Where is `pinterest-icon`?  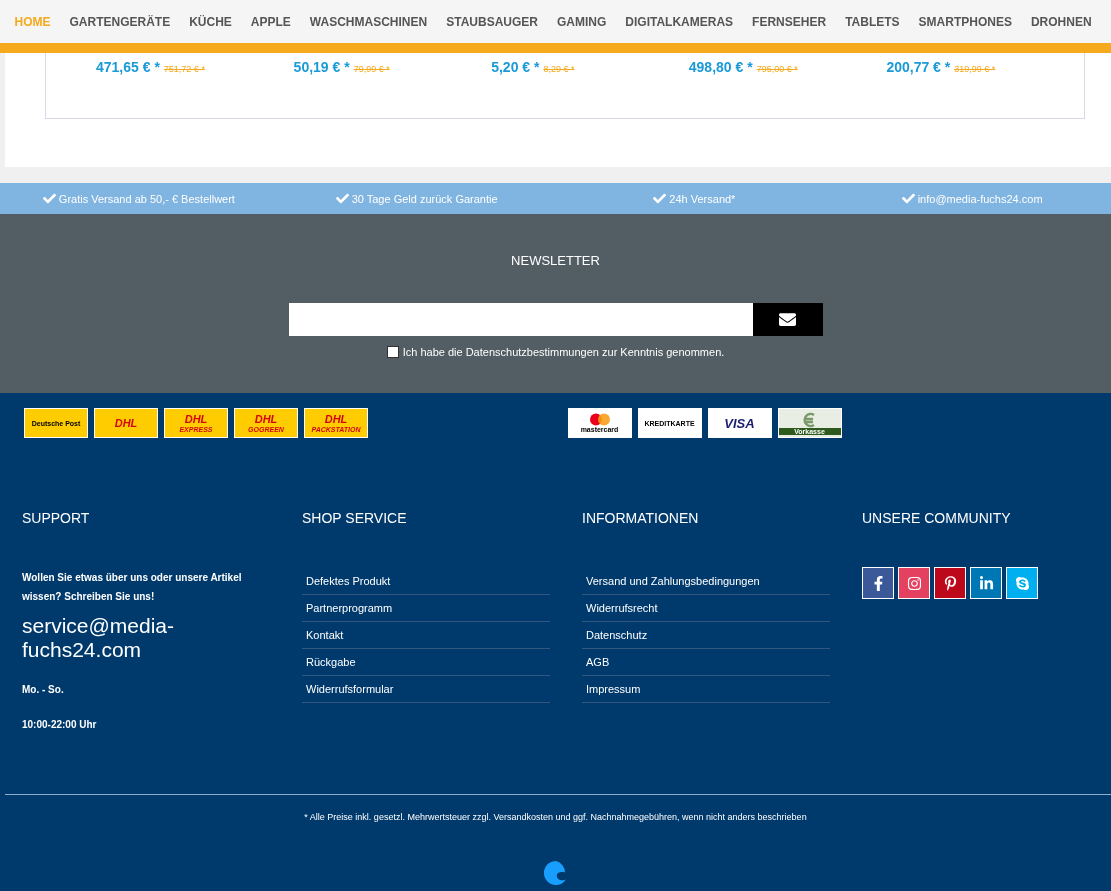
pinterest-icon is located at coordinates (950, 583).